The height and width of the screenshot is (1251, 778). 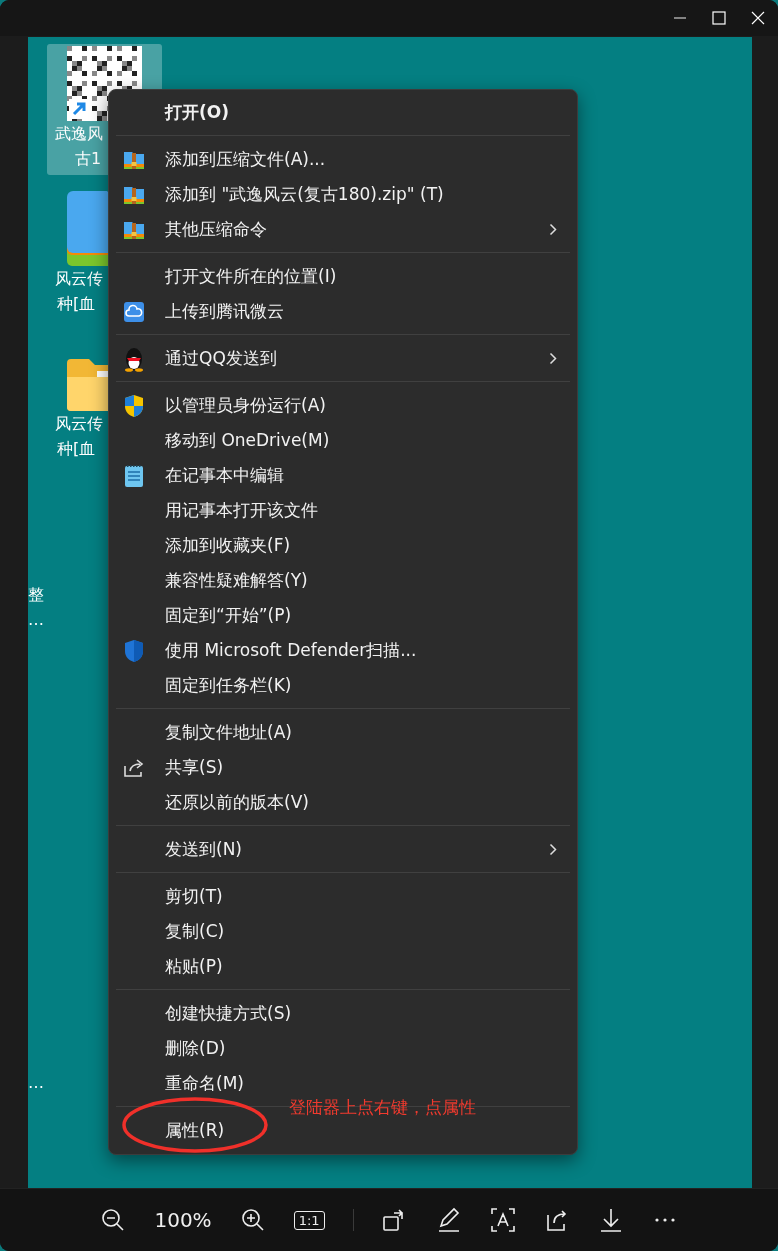 I want to click on actual-size-button: 1:1, so click(x=309, y=1220).